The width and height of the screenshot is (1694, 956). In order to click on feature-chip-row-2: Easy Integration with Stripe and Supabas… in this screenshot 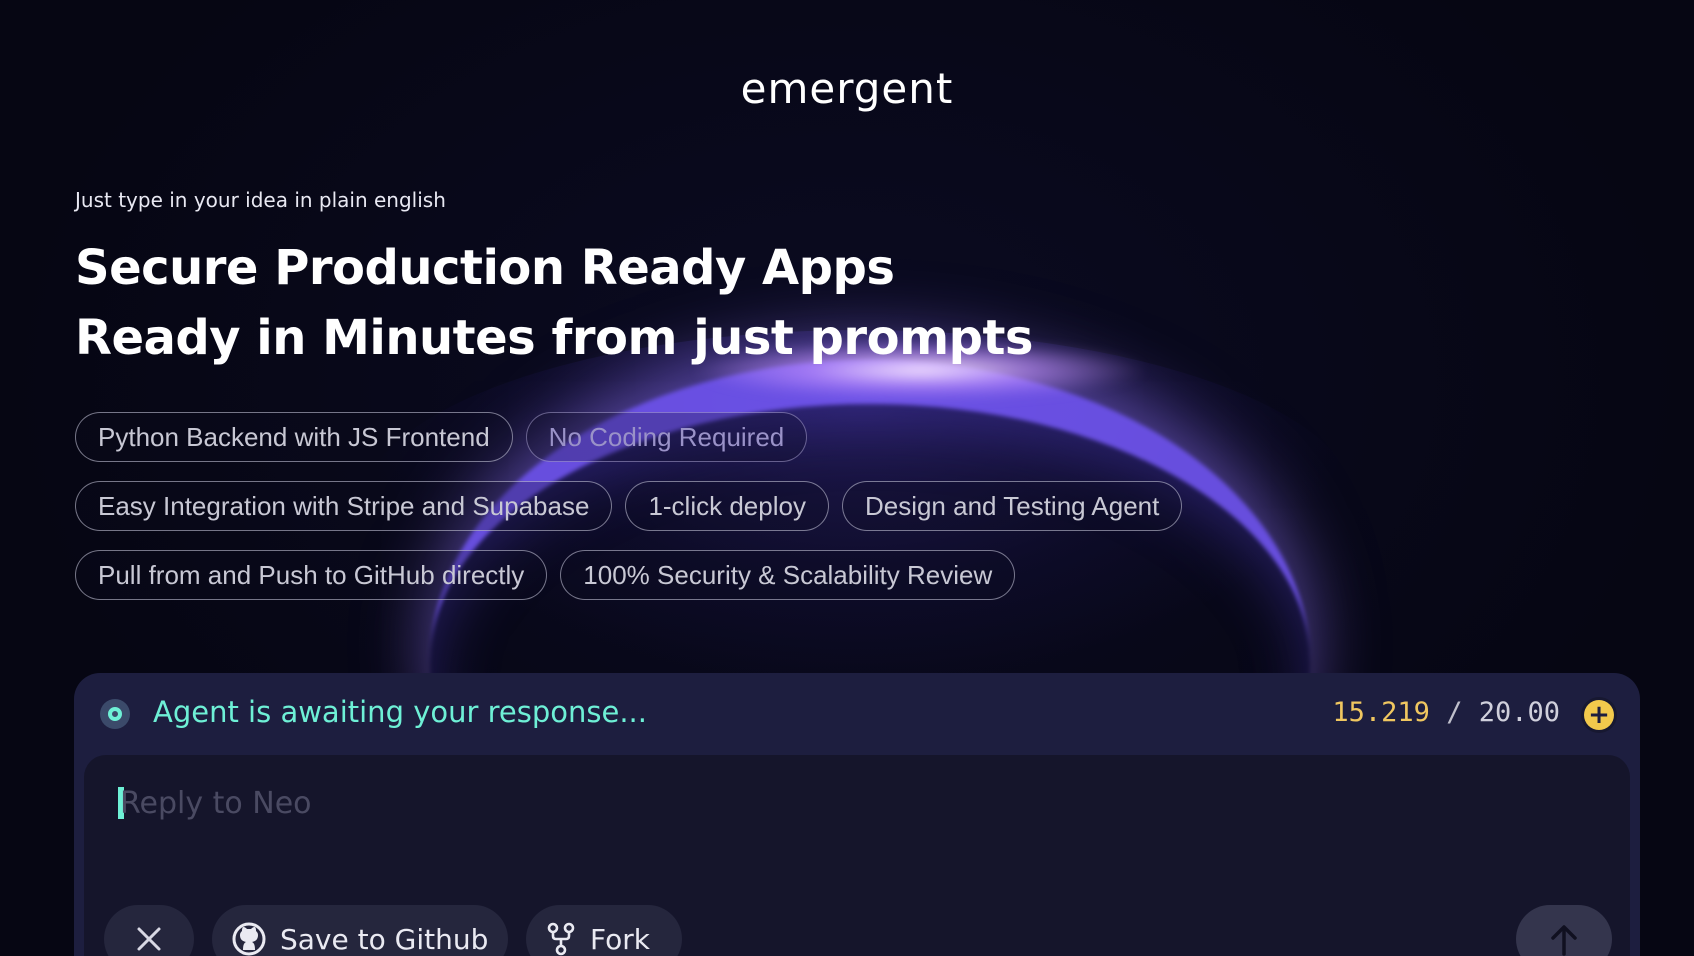, I will do `click(675, 506)`.